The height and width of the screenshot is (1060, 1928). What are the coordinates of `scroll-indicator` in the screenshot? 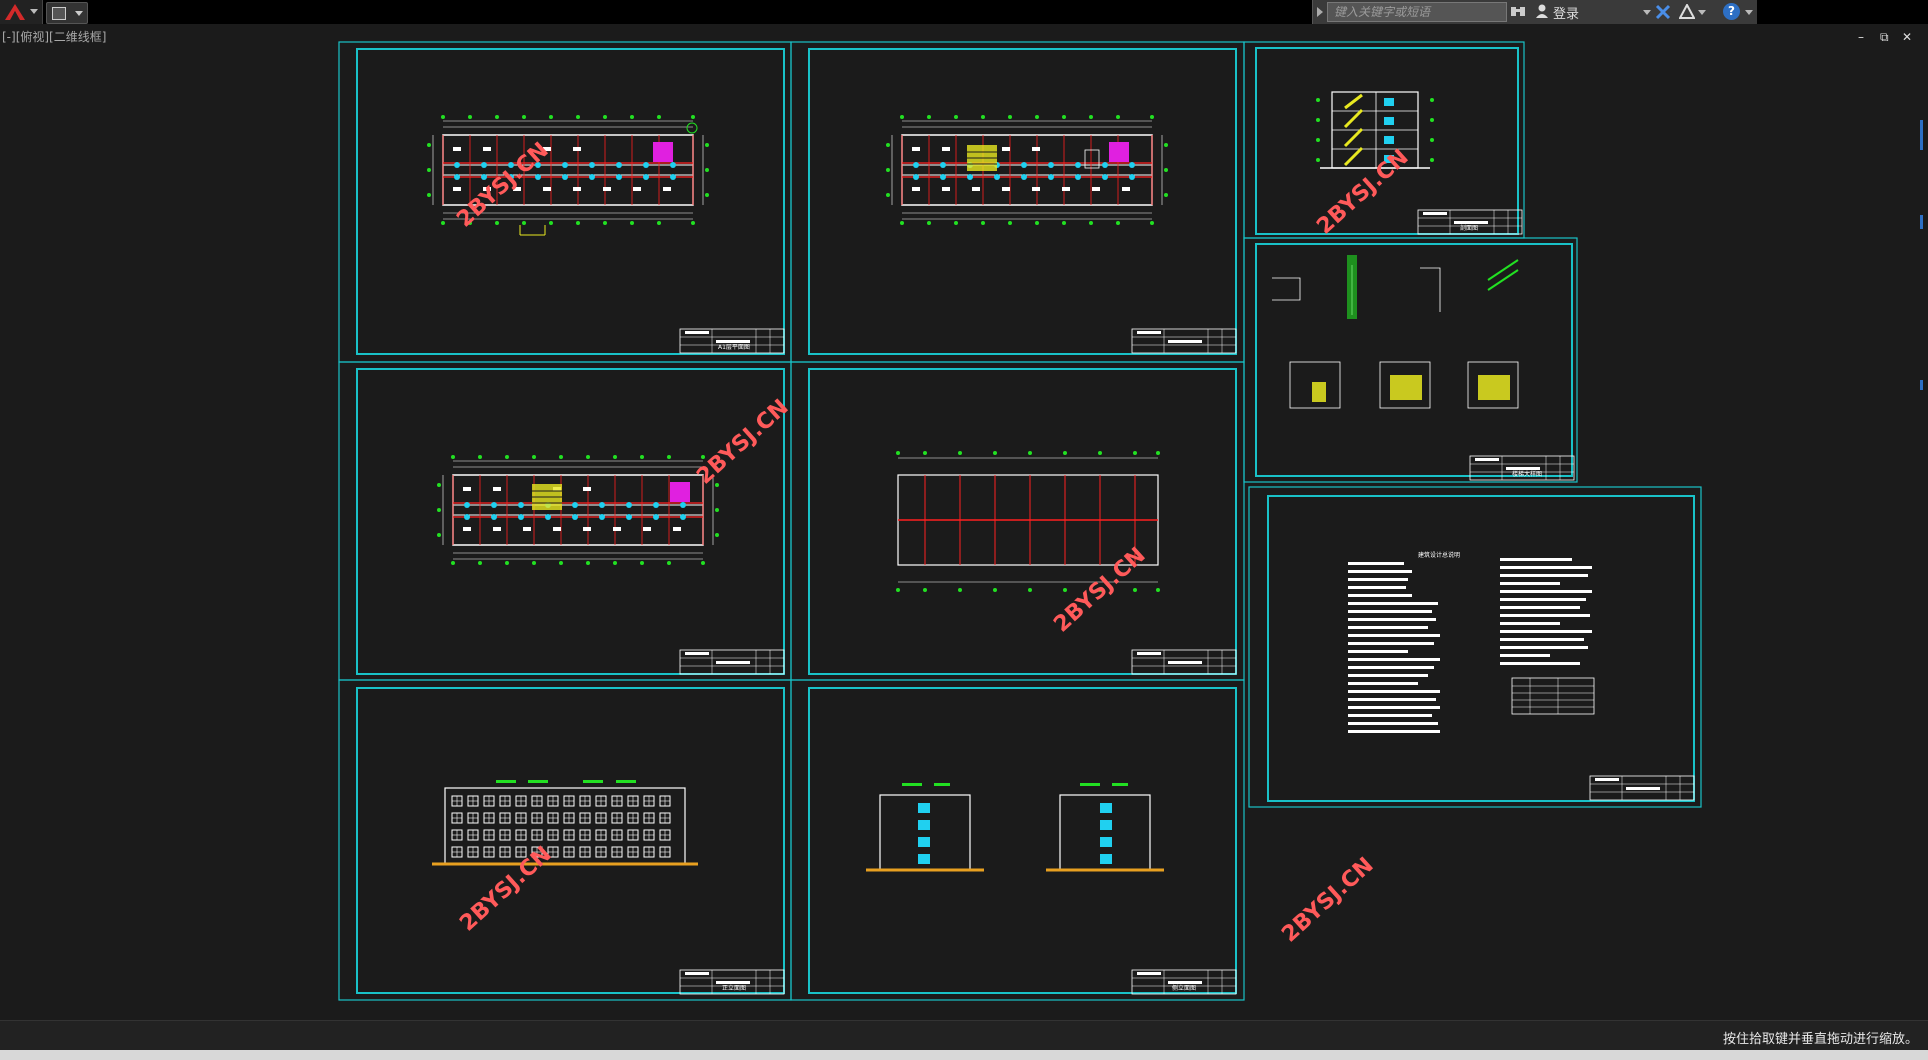 It's located at (1923, 570).